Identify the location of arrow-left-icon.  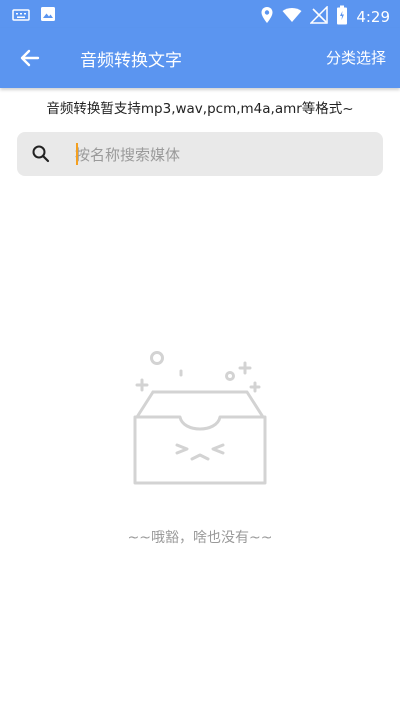
(30, 63).